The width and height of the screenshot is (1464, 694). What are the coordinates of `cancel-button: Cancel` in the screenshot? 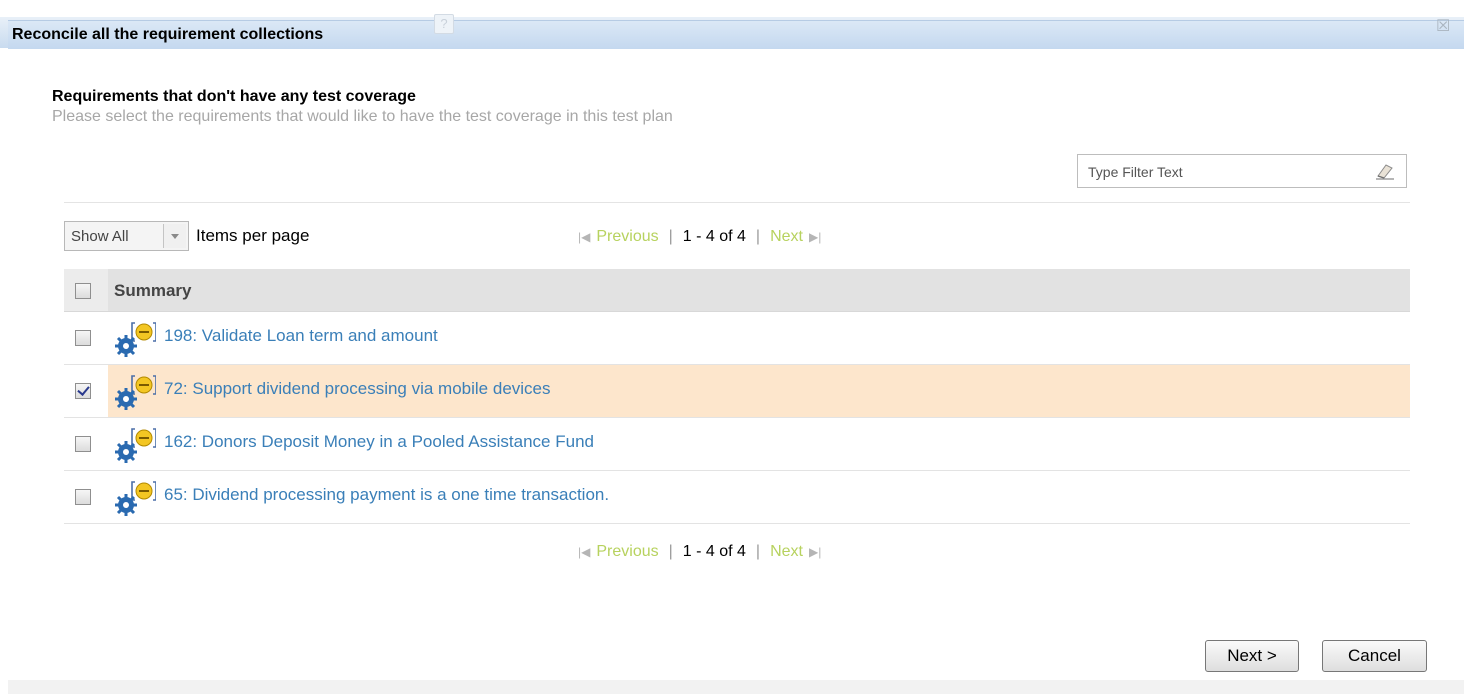 It's located at (1374, 656).